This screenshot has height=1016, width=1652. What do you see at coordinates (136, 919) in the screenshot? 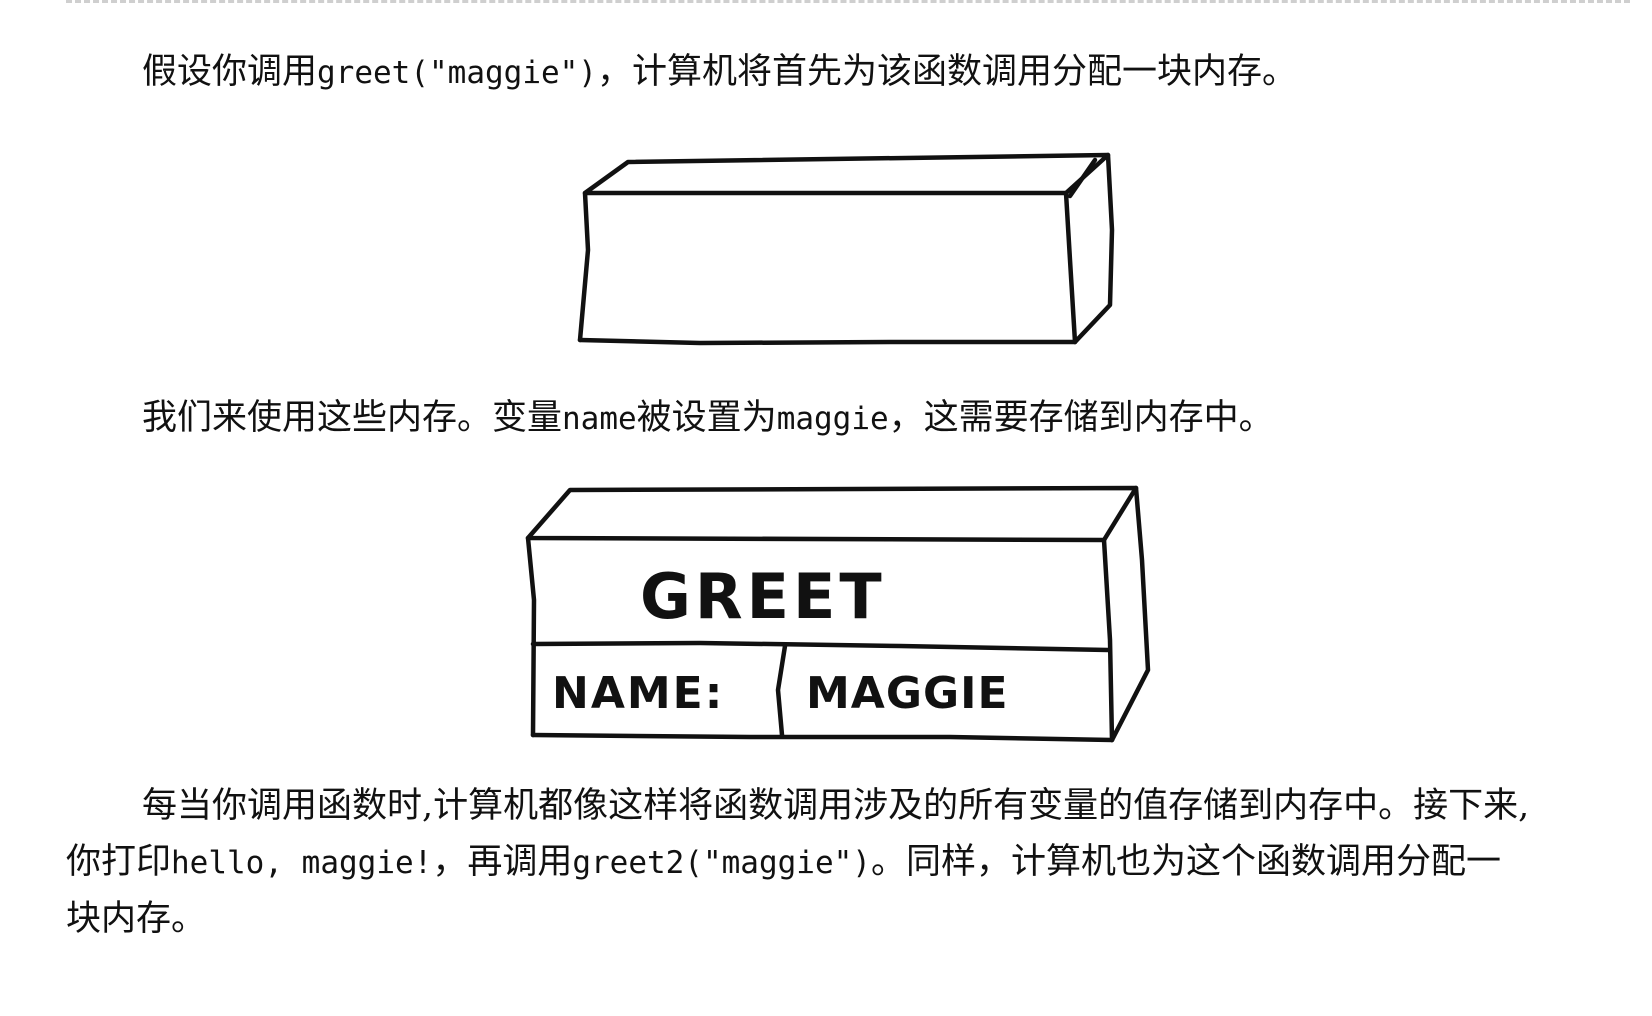
I see `paragraph-line-3: 块内存。` at bounding box center [136, 919].